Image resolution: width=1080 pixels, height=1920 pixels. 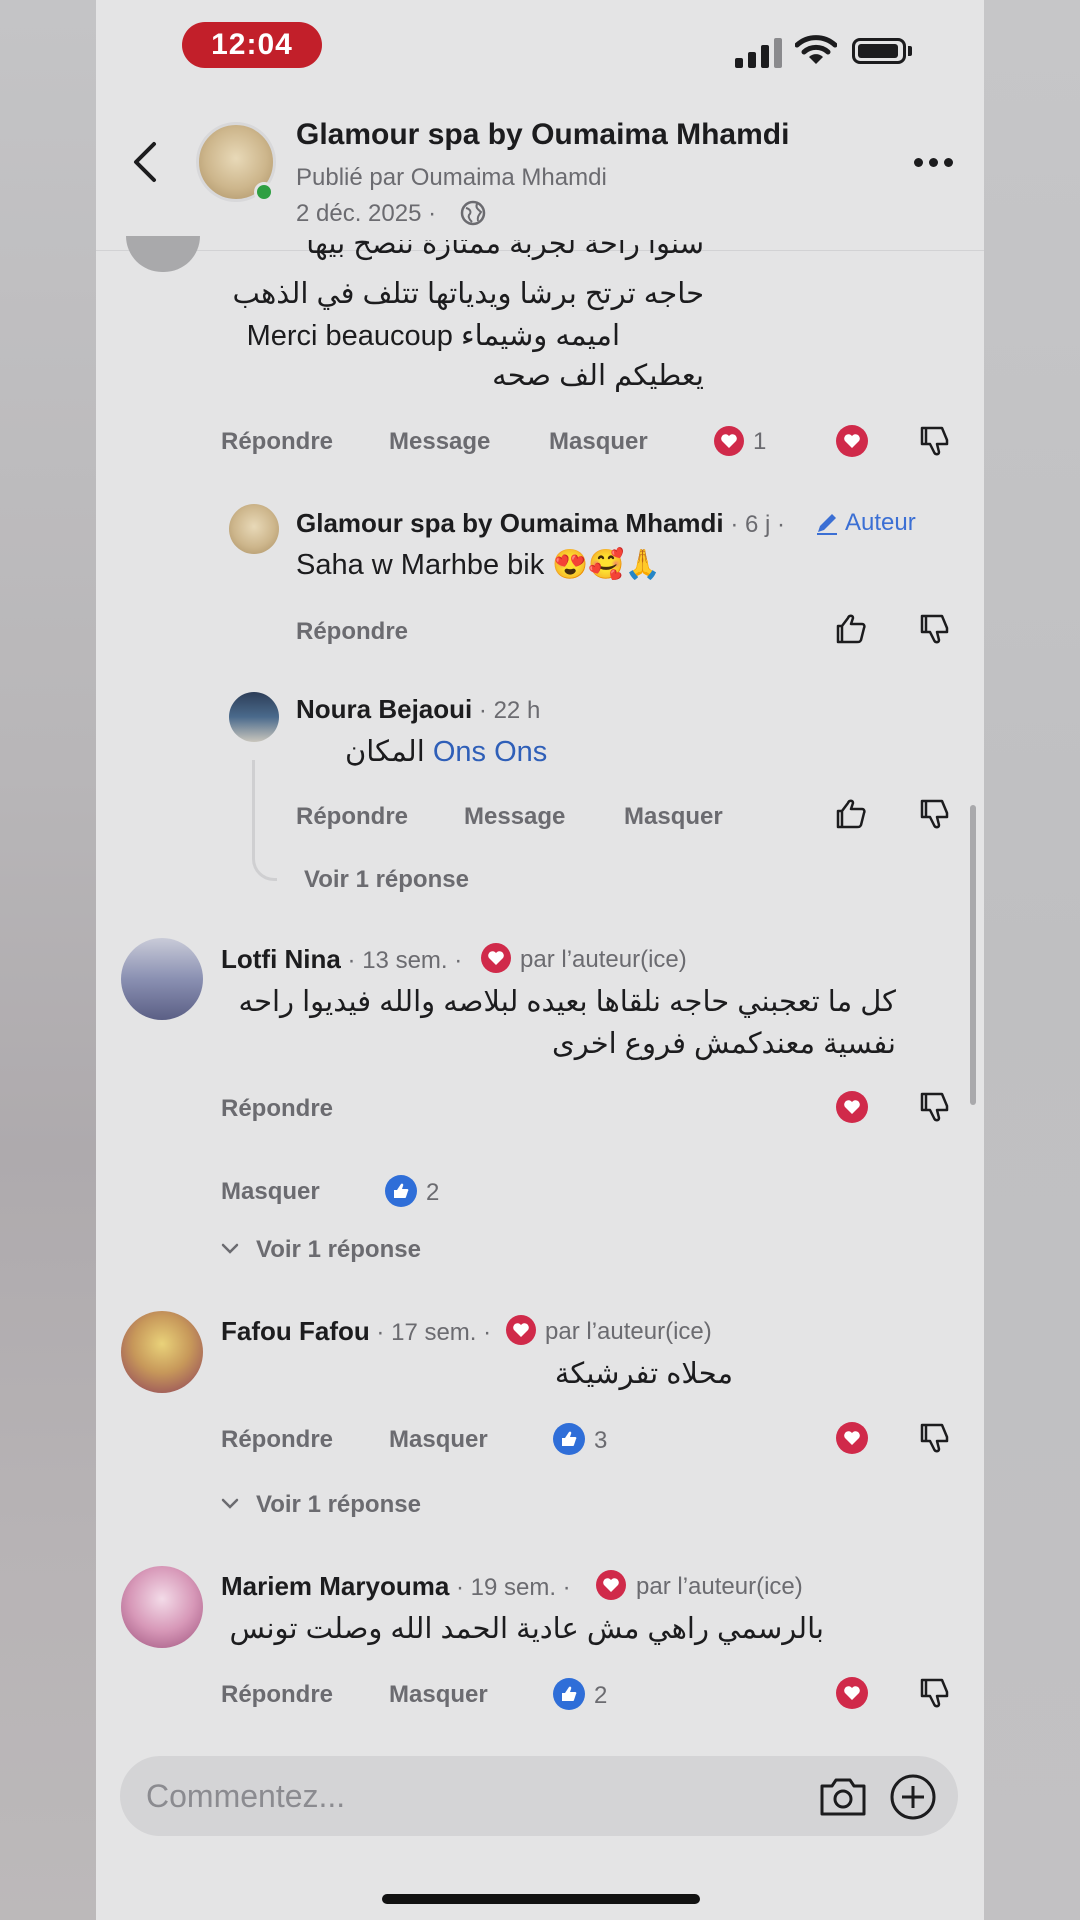 What do you see at coordinates (366, 213) in the screenshot?
I see `post-date: 2 déc. 2025 ·` at bounding box center [366, 213].